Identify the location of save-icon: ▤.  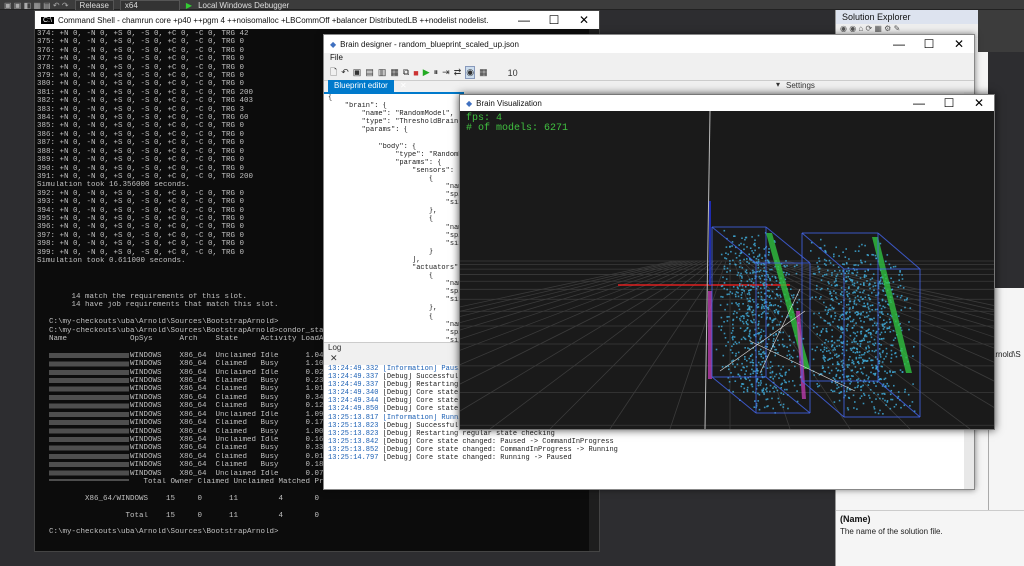
(369, 72).